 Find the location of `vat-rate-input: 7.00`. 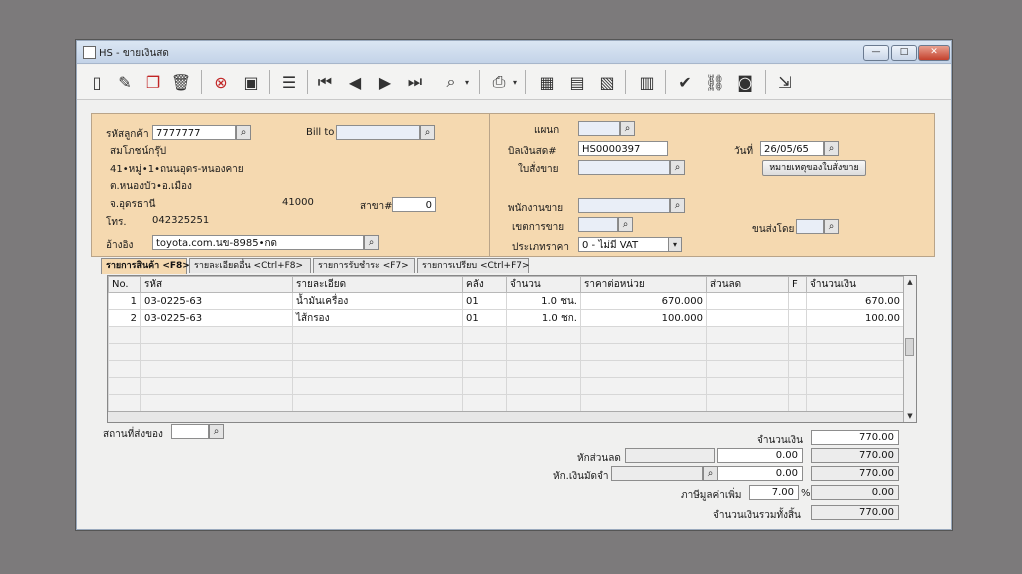

vat-rate-input: 7.00 is located at coordinates (774, 492).